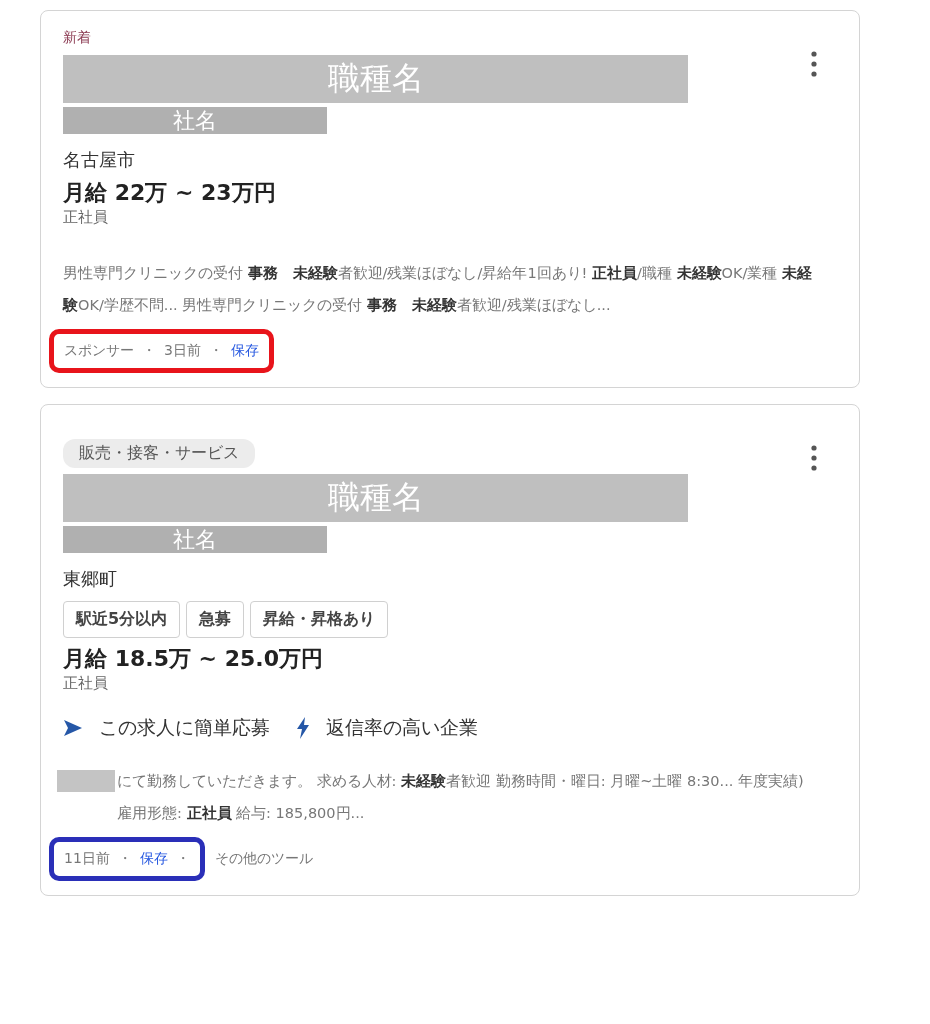 This screenshot has width=930, height=1024. I want to click on tag: 昇給・昇格あり, so click(319, 619).